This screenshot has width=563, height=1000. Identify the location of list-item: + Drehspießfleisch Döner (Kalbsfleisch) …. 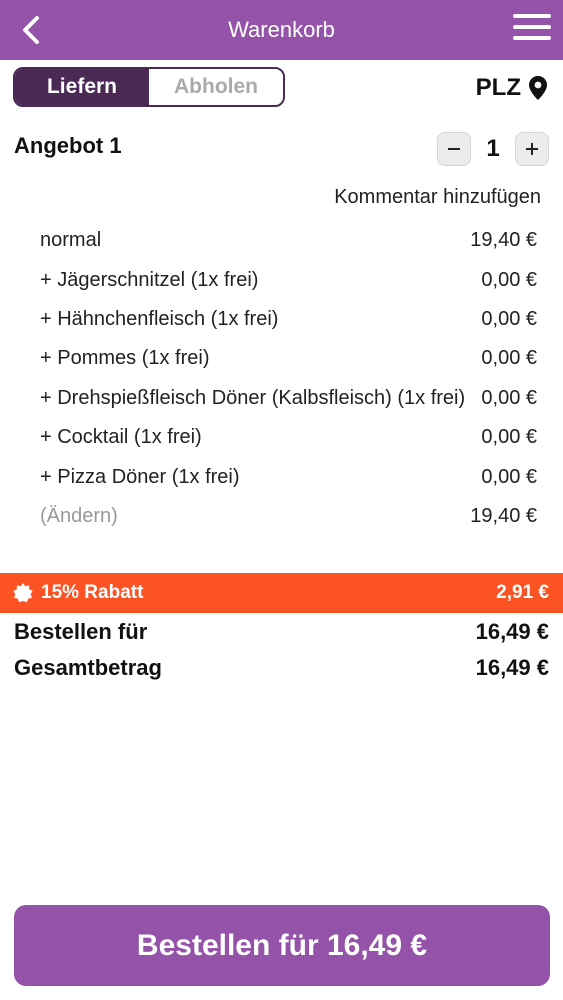
(288, 398).